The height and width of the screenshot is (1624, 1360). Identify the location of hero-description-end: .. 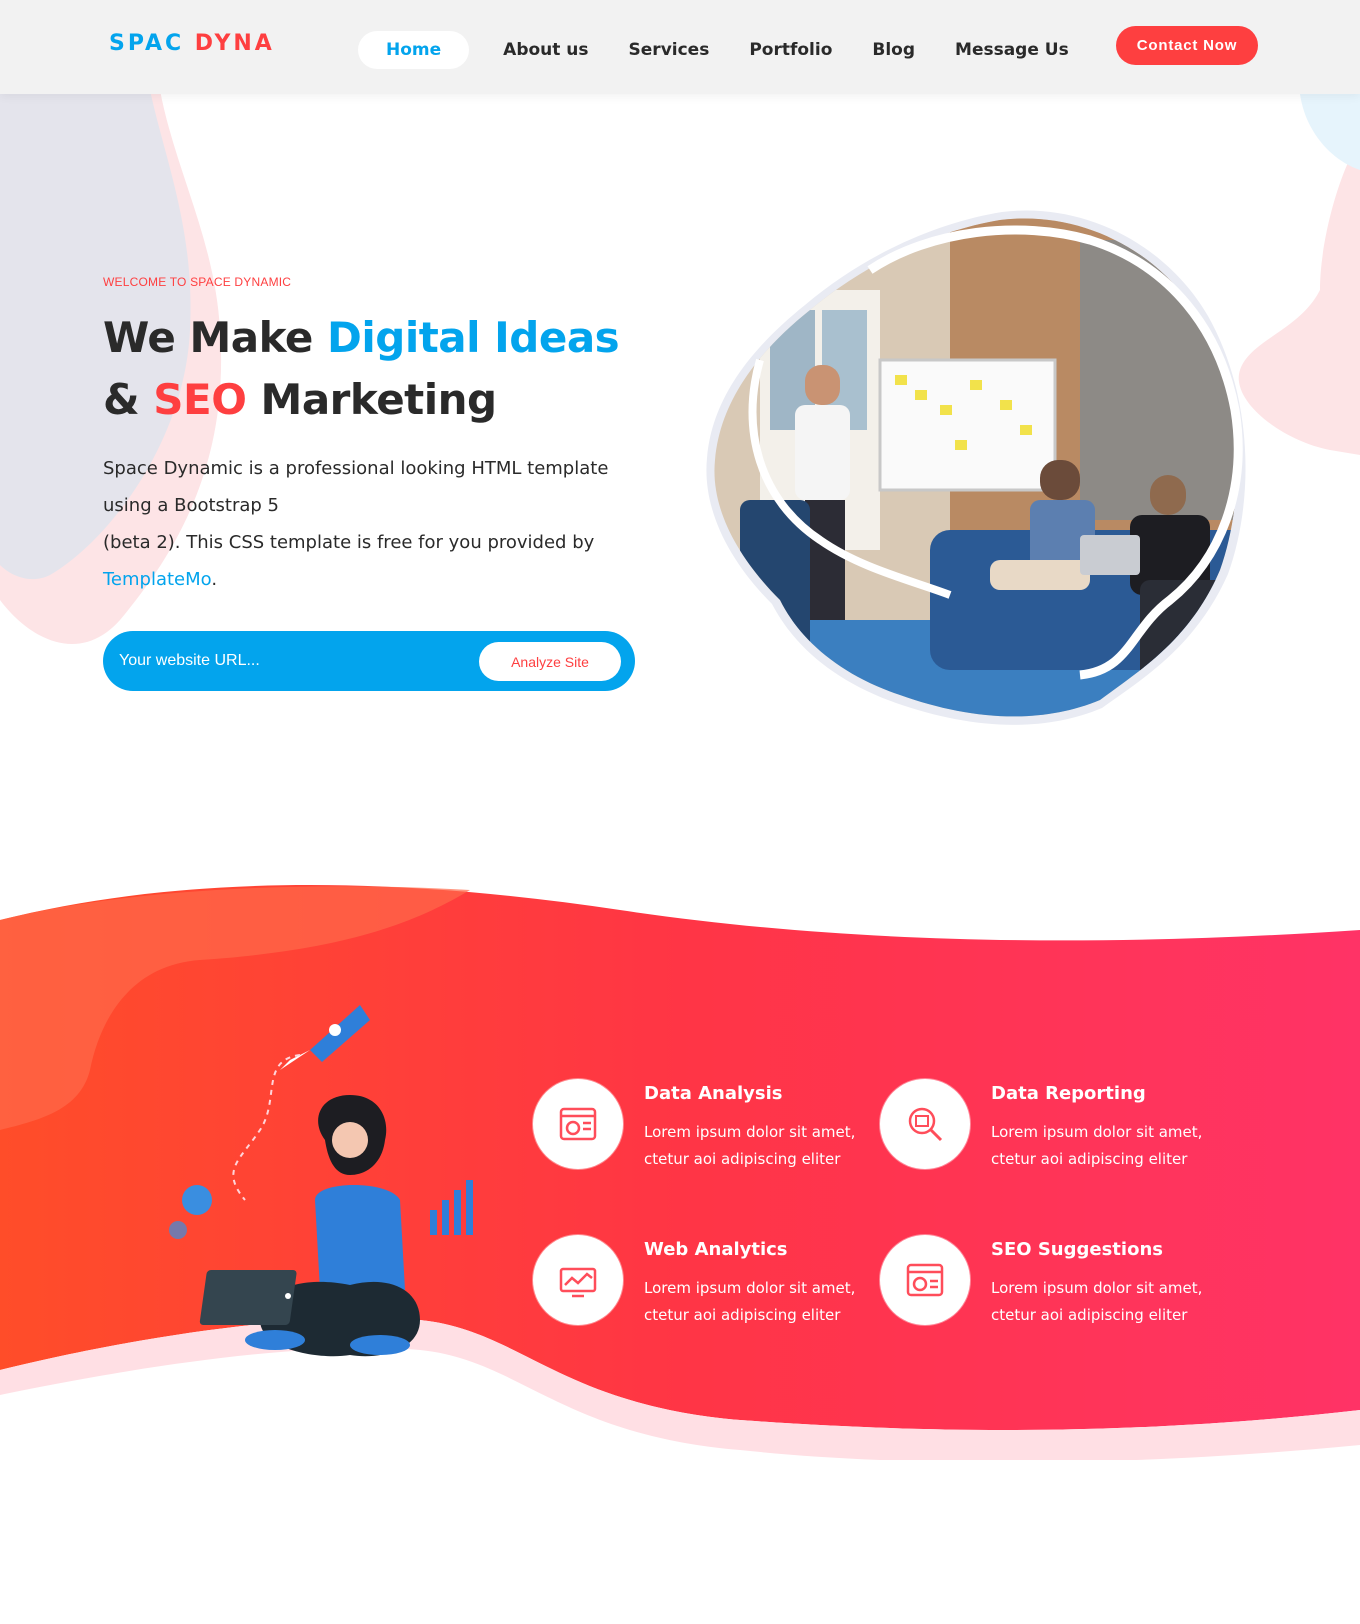
(214, 579).